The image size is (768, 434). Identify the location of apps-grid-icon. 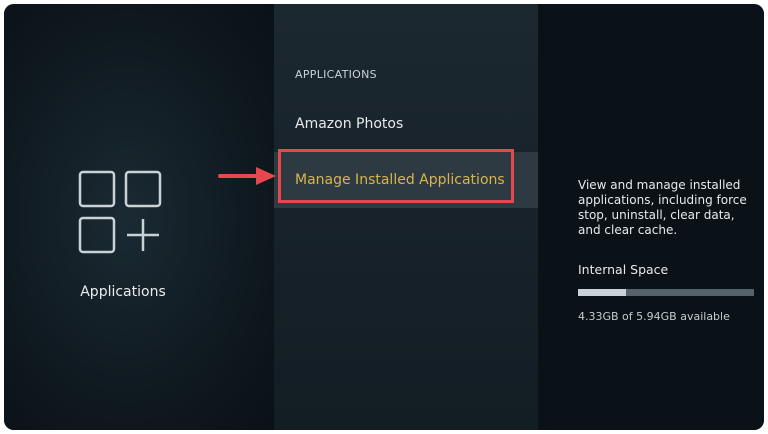
(120, 212).